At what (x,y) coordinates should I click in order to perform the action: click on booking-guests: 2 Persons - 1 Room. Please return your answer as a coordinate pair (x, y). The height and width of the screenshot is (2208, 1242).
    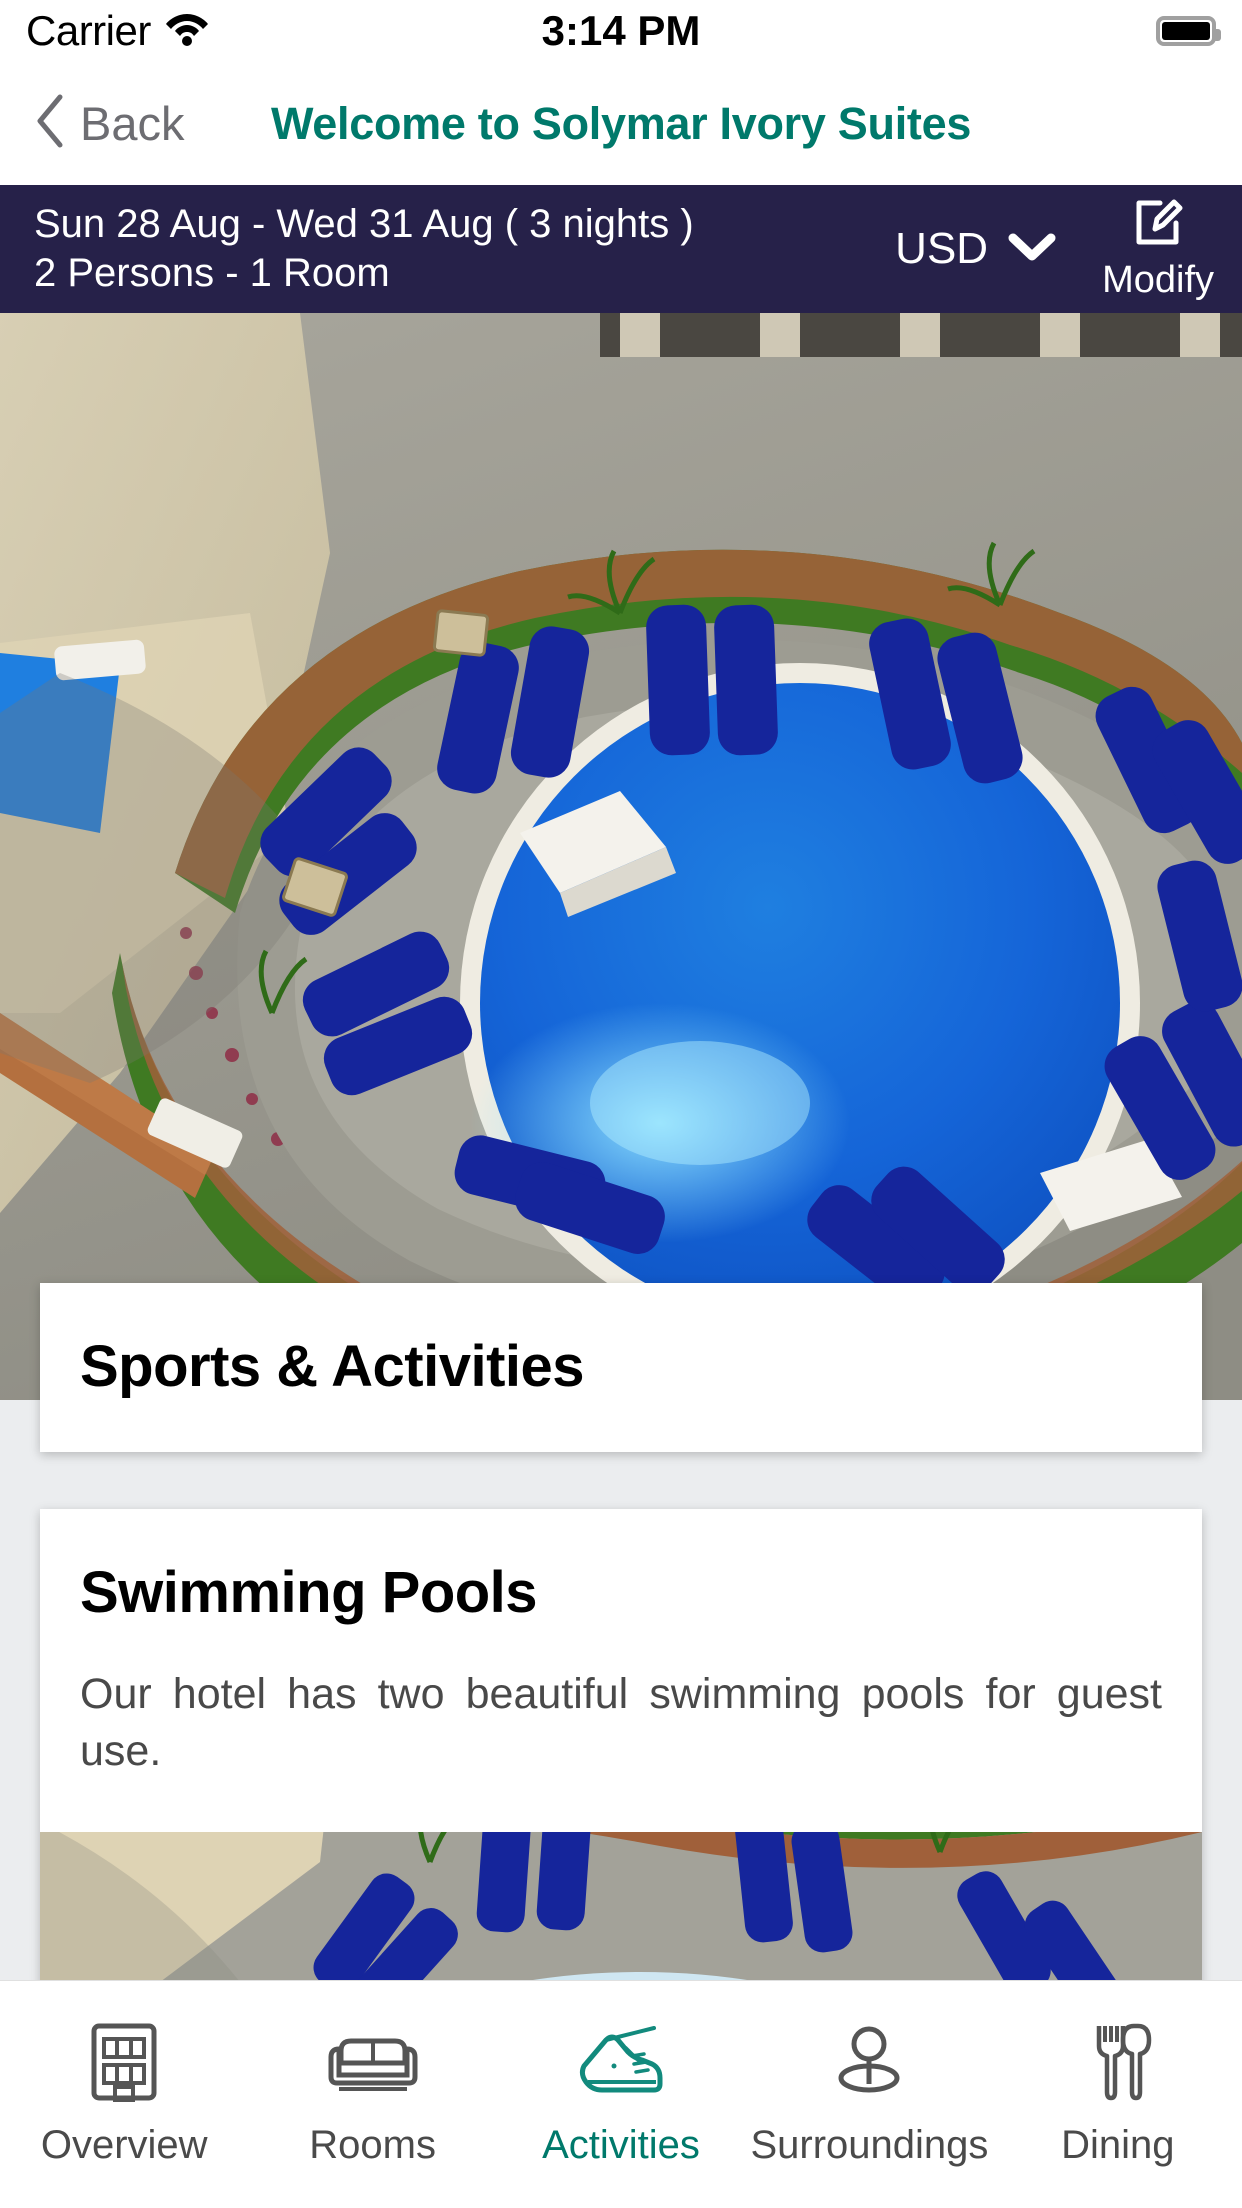
    Looking at the image, I should click on (212, 273).